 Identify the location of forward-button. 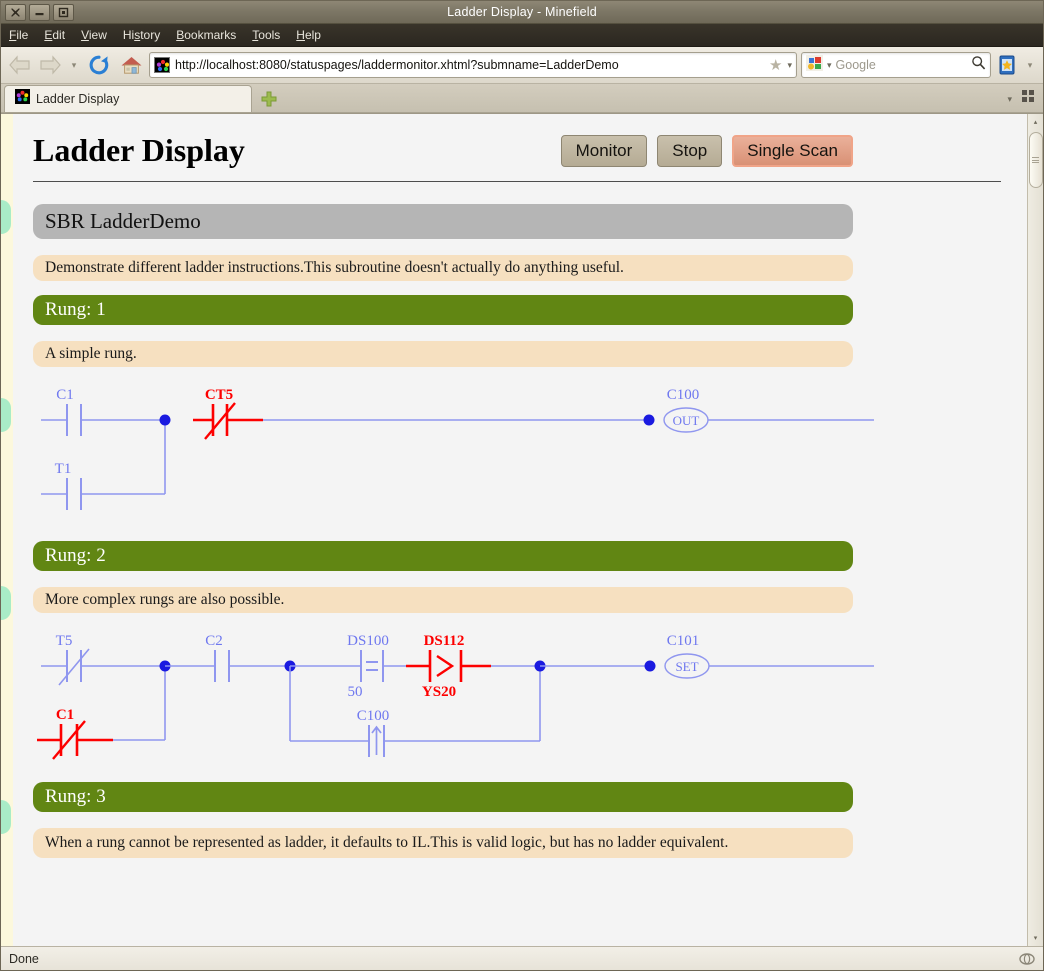
(50, 65).